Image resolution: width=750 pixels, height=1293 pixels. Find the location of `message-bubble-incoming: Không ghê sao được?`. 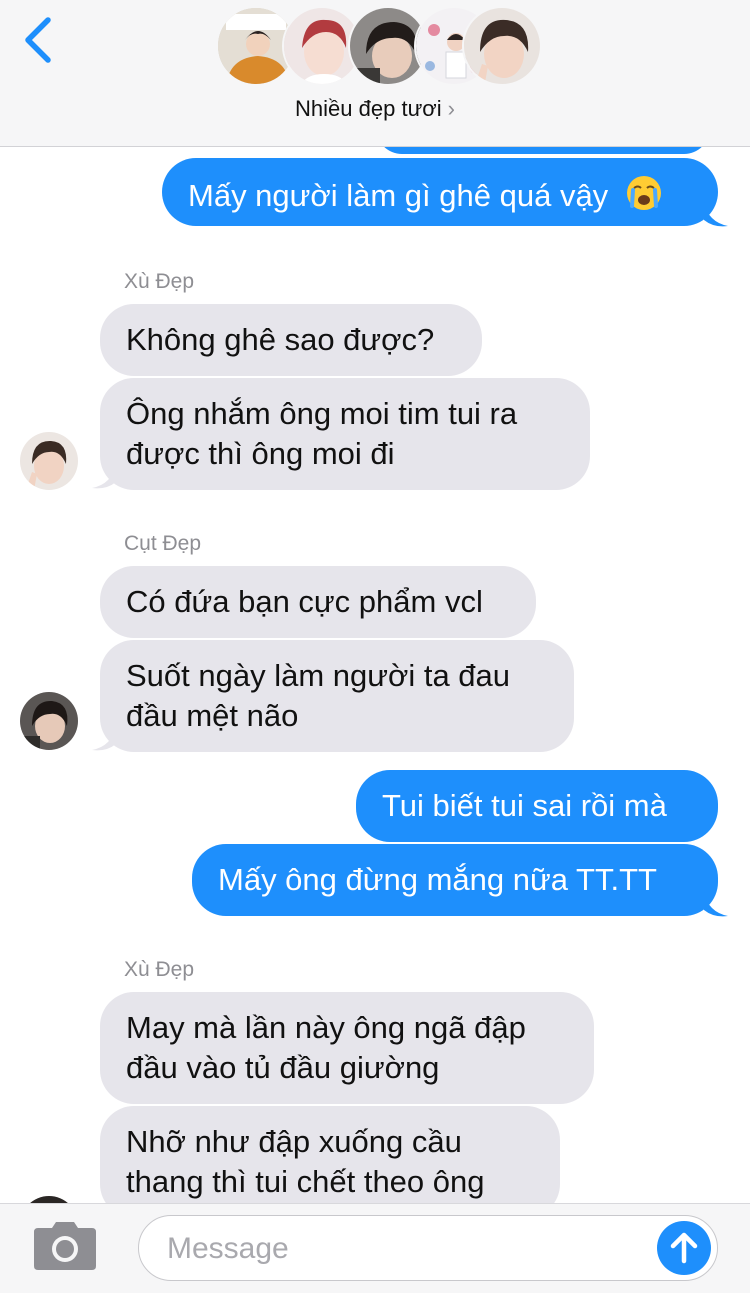

message-bubble-incoming: Không ghê sao được? is located at coordinates (291, 340).